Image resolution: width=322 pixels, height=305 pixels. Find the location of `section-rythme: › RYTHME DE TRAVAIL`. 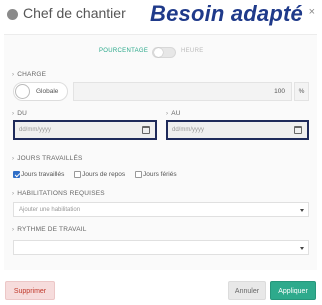

section-rythme: › RYTHME DE TRAVAIL is located at coordinates (49, 229).